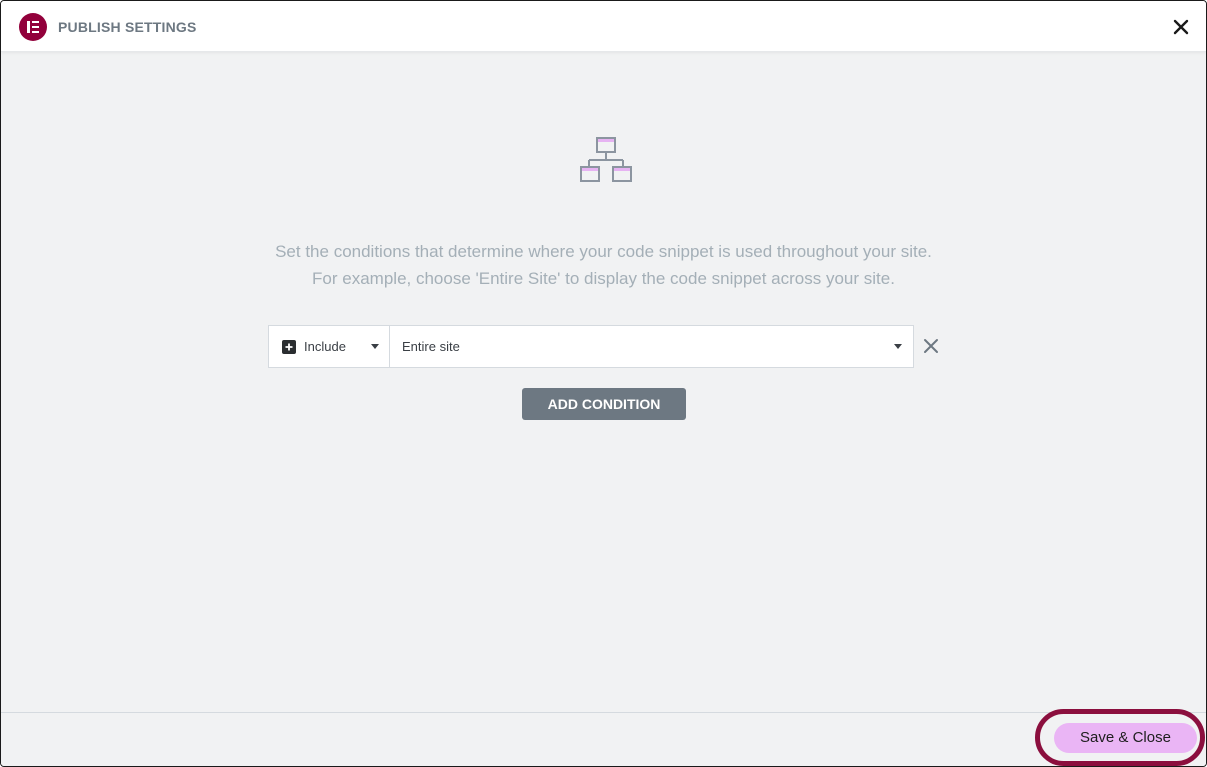 This screenshot has width=1207, height=767. I want to click on add-condition-button: ADD CONDITION, so click(604, 404).